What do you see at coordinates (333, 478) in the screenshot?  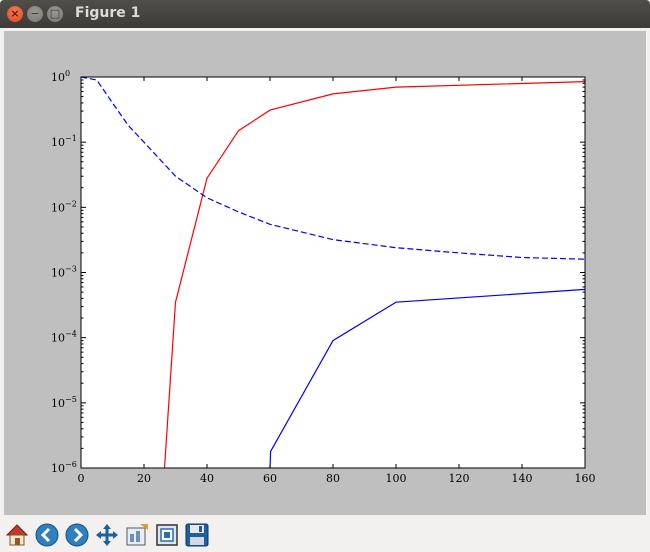 I see `x-tick-label: 80` at bounding box center [333, 478].